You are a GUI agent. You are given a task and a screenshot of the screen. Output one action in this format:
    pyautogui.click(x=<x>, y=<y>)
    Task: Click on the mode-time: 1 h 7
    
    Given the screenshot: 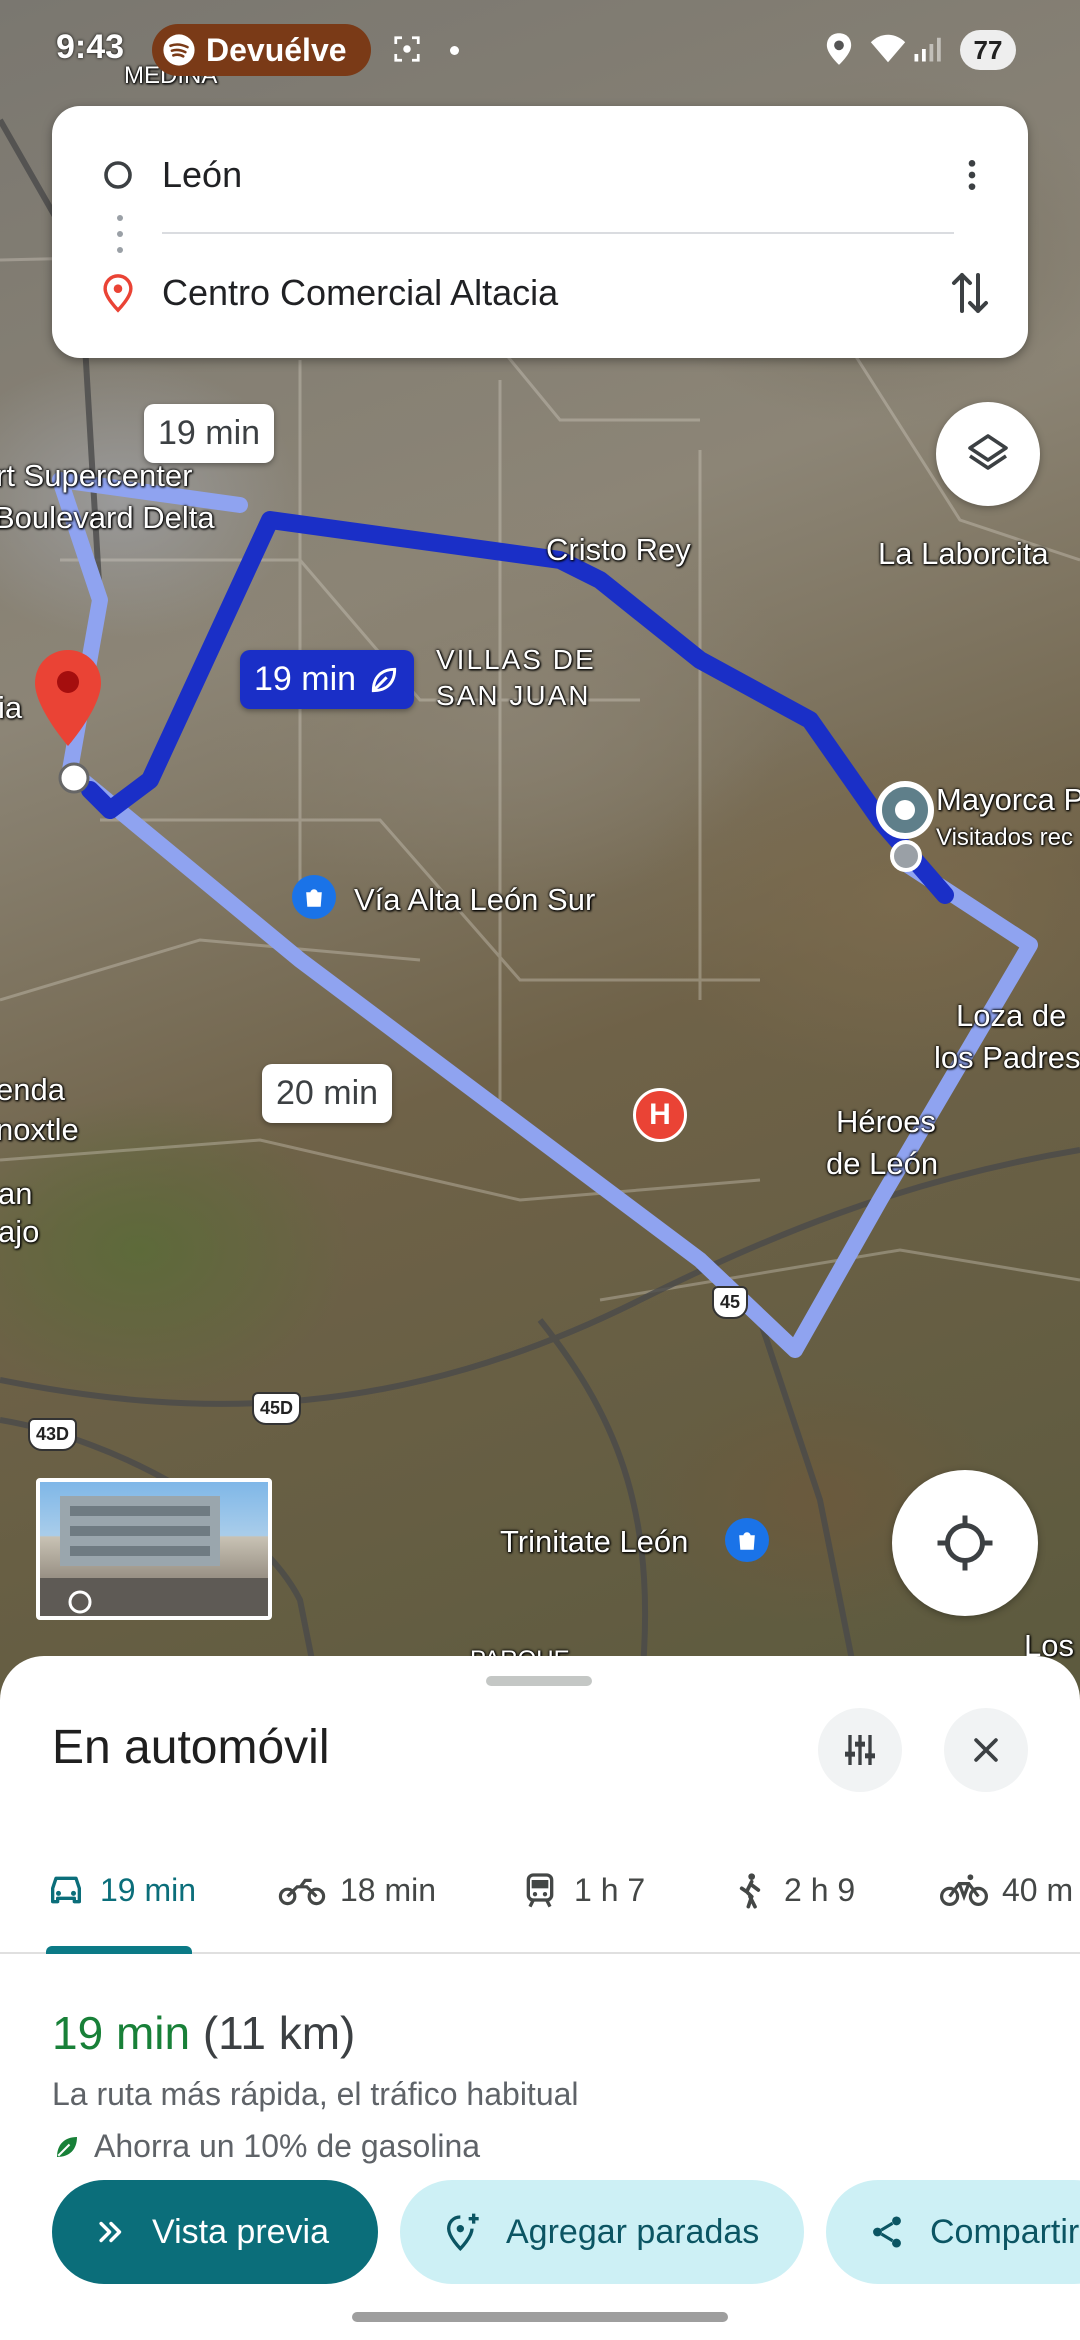 What is the action you would take?
    pyautogui.click(x=610, y=1889)
    